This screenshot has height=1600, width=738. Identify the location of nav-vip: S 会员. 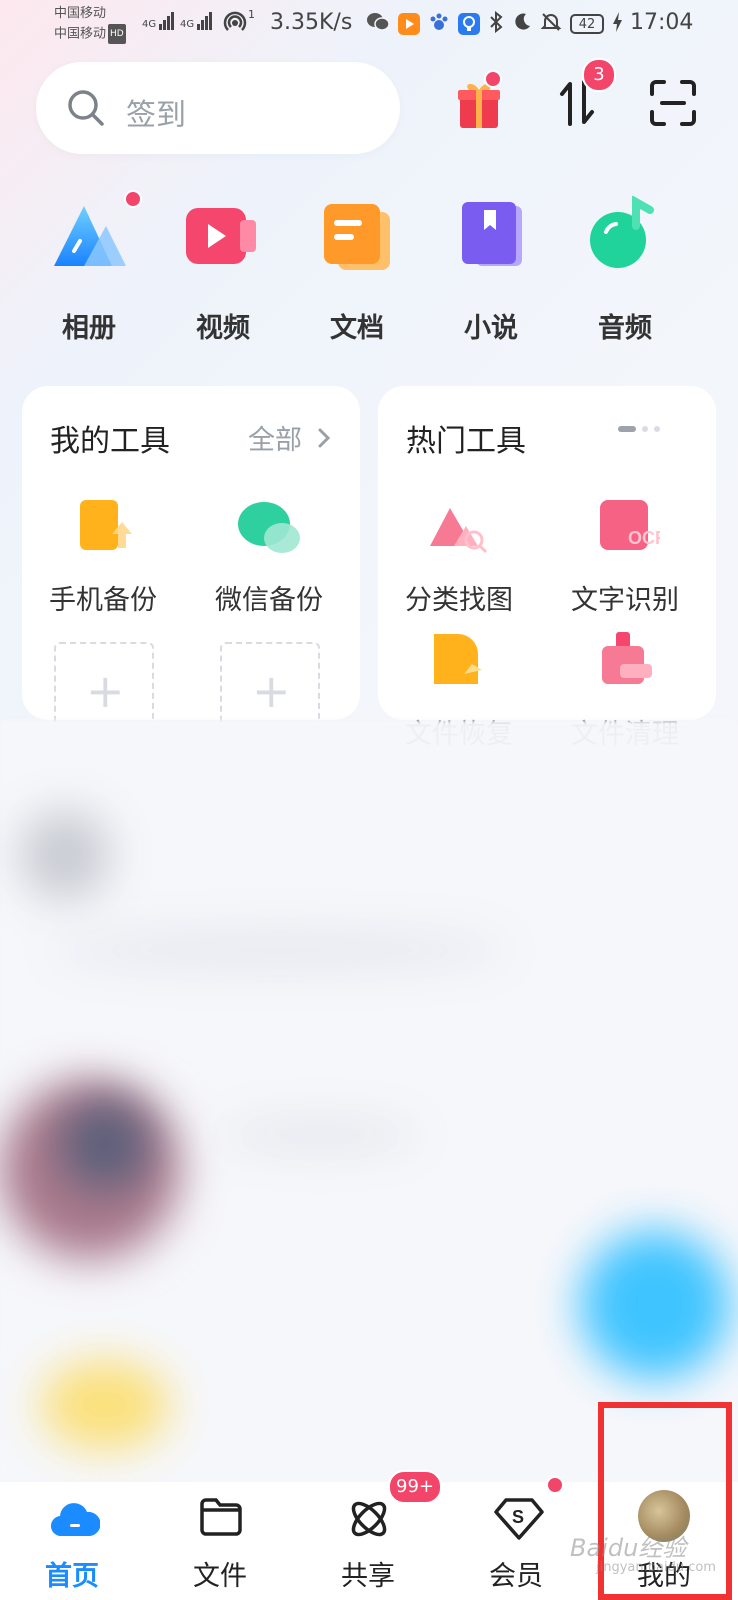
(516, 1538).